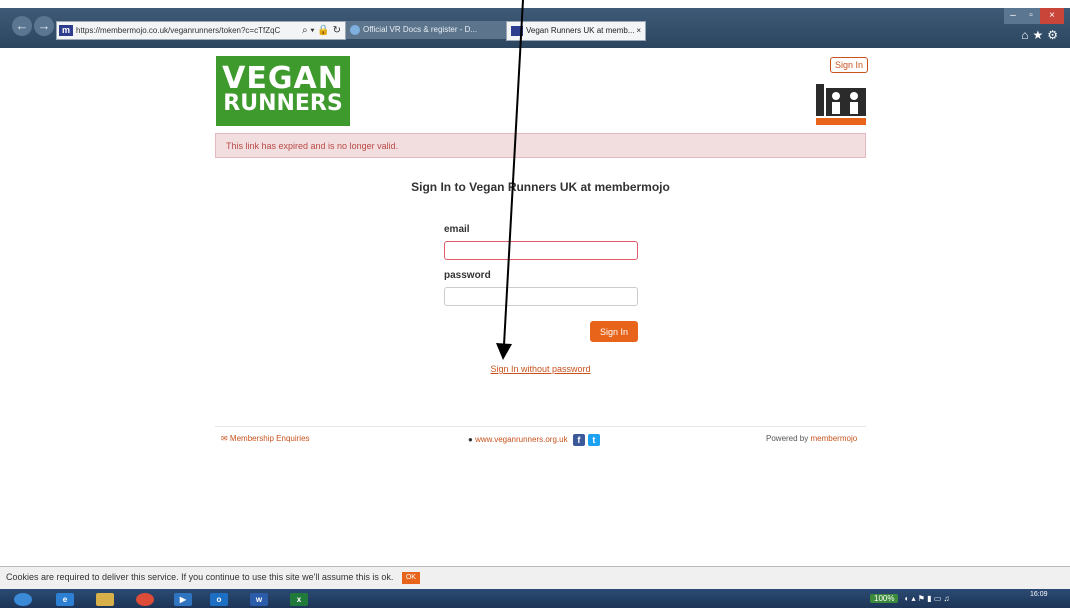 This screenshot has height=608, width=1070. What do you see at coordinates (219, 599) in the screenshot?
I see `outlook-icon: o` at bounding box center [219, 599].